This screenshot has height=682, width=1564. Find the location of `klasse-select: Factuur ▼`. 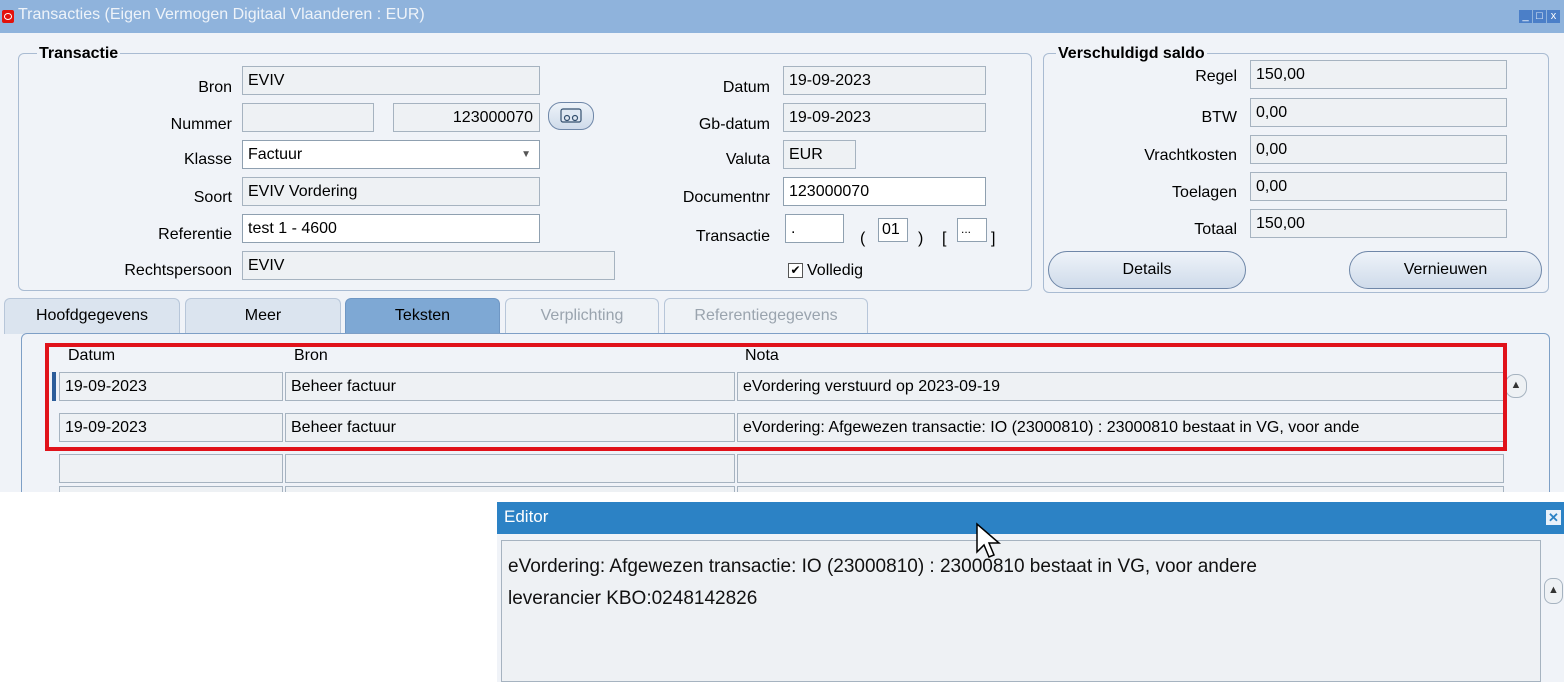

klasse-select: Factuur ▼ is located at coordinates (391, 154).